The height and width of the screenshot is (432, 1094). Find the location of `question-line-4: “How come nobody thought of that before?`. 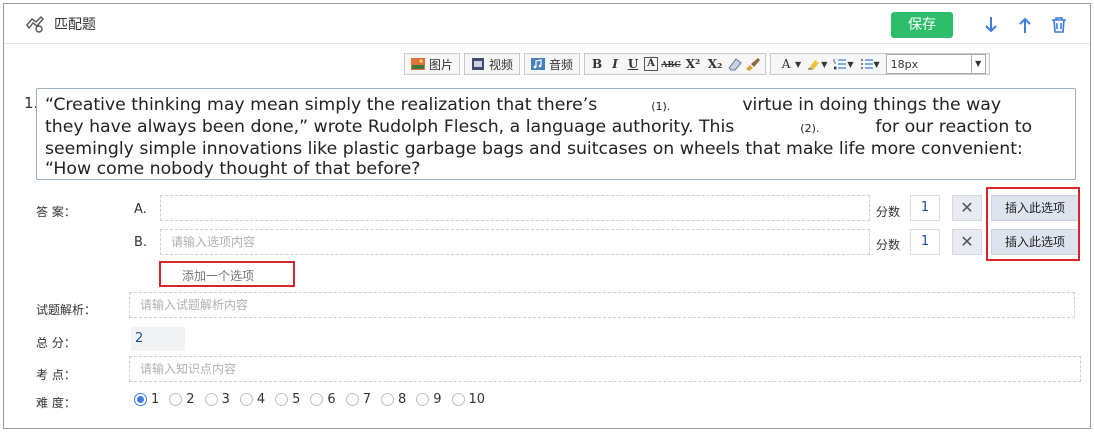

question-line-4: “How come nobody thought of that before? is located at coordinates (233, 169).